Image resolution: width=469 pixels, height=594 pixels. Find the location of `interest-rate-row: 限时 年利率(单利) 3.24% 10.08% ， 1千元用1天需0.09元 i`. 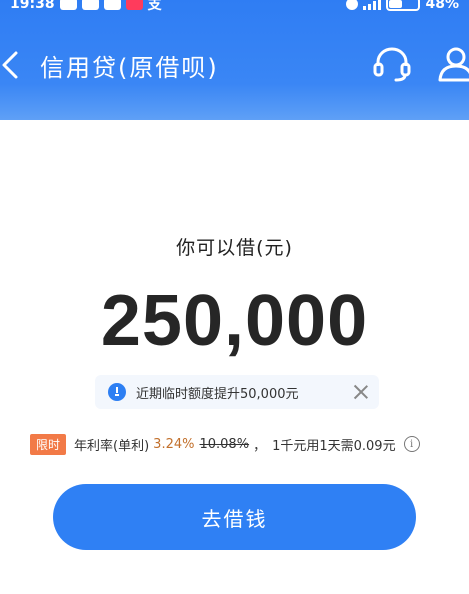

interest-rate-row: 限时 年利率(单利) 3.24% 10.08% ， 1千元用1天需0.09元 i is located at coordinates (240, 444).